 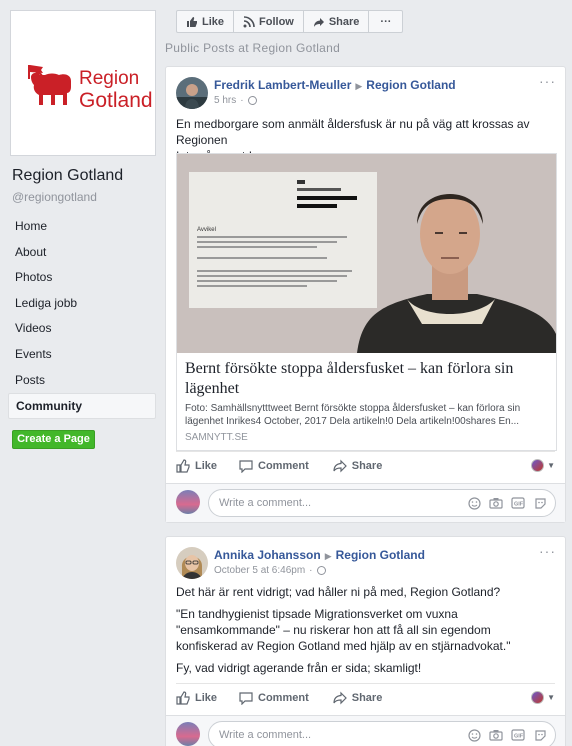 What do you see at coordinates (54, 197) in the screenshot?
I see `page-handle: @regiongotland` at bounding box center [54, 197].